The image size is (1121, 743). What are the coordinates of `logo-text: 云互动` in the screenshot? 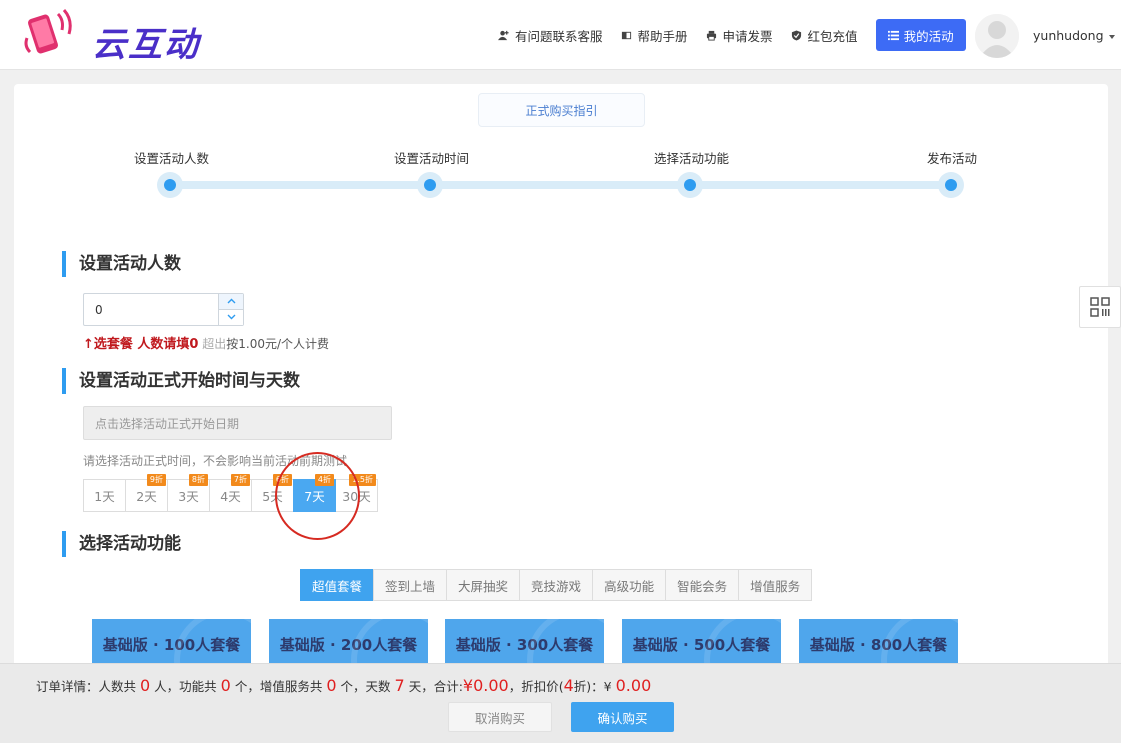 It's located at (146, 45).